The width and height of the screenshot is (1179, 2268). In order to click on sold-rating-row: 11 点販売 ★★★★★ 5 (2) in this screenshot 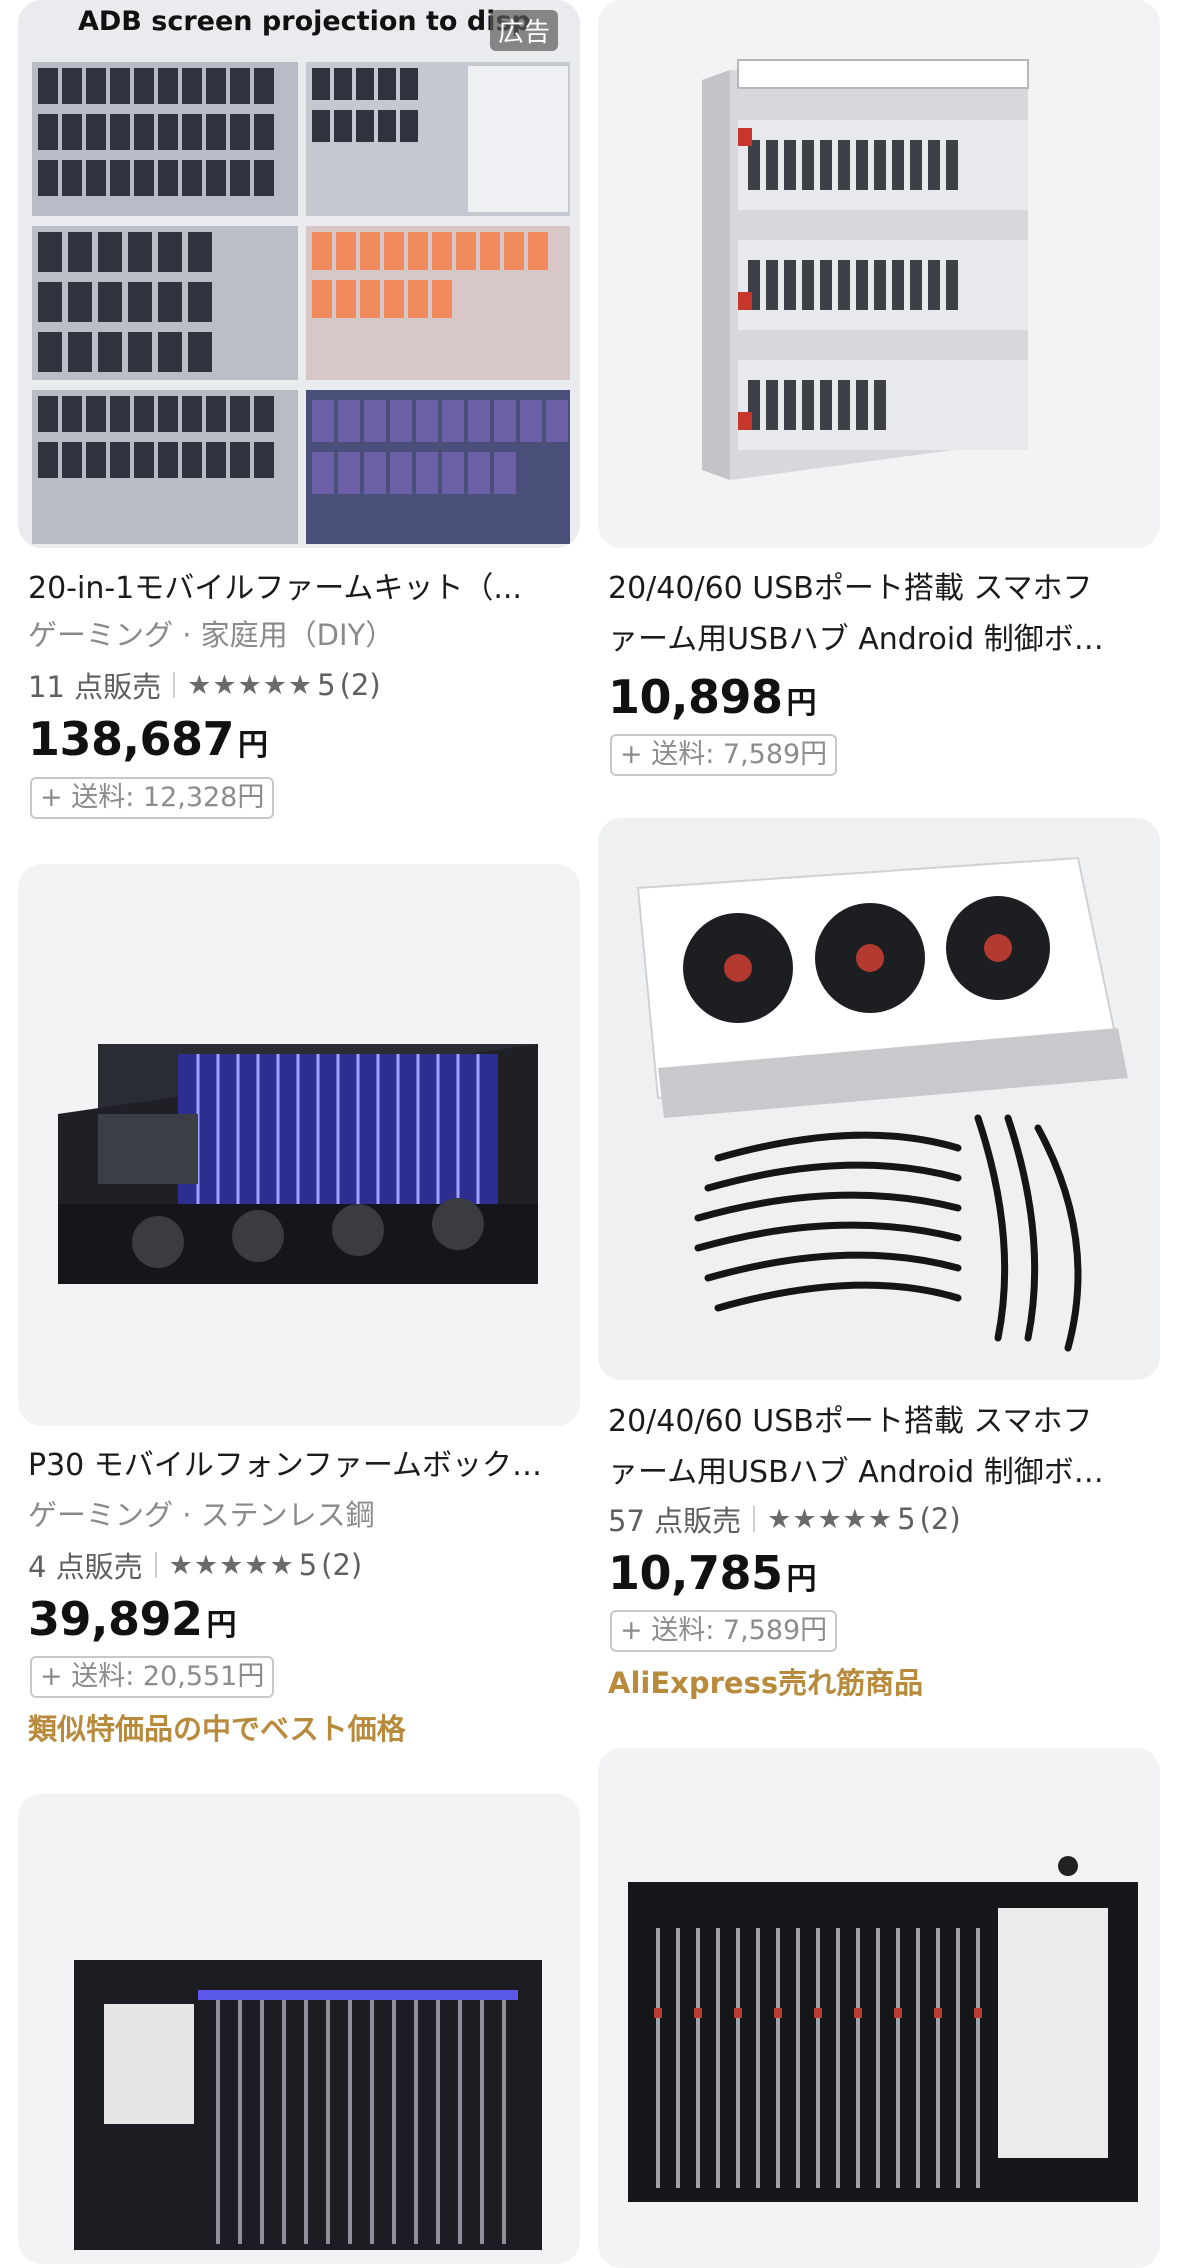, I will do `click(204, 685)`.